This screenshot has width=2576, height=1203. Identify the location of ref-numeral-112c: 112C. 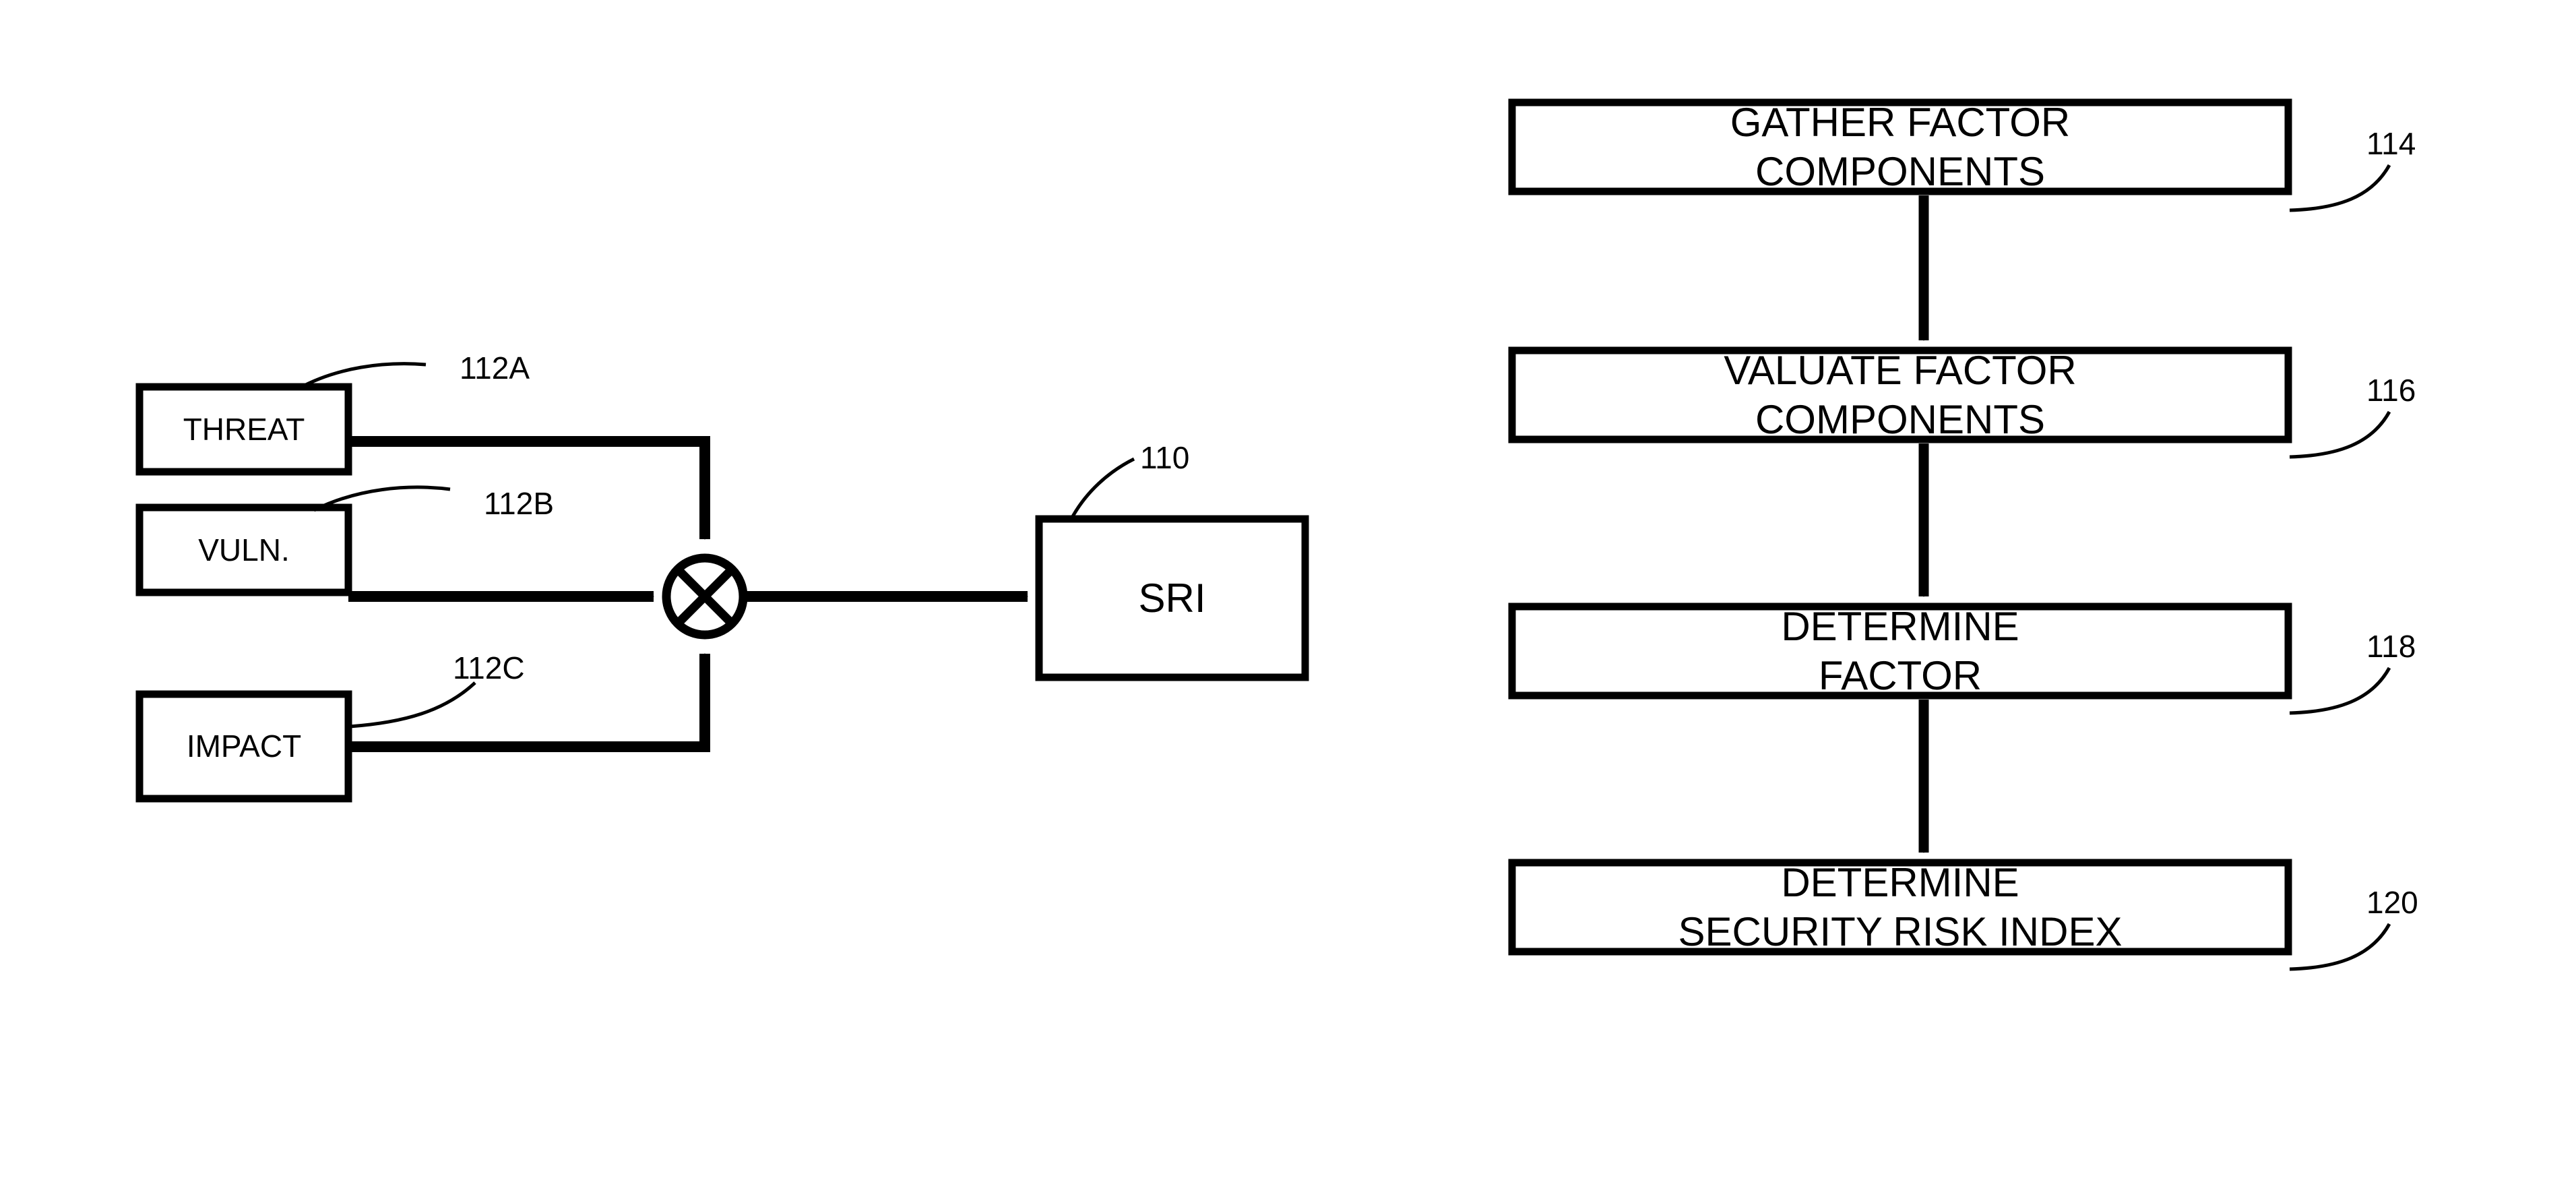
(489, 668).